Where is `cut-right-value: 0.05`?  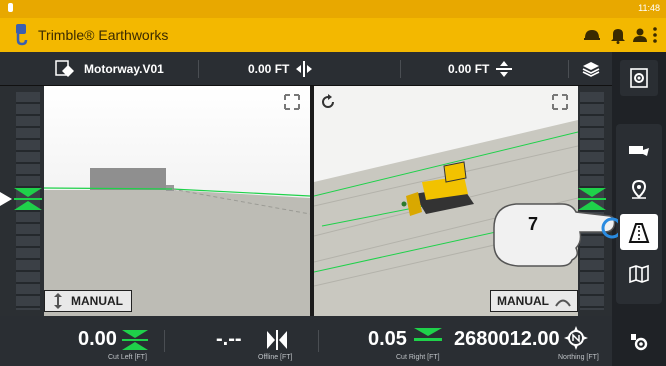 cut-right-value: 0.05 is located at coordinates (387, 339).